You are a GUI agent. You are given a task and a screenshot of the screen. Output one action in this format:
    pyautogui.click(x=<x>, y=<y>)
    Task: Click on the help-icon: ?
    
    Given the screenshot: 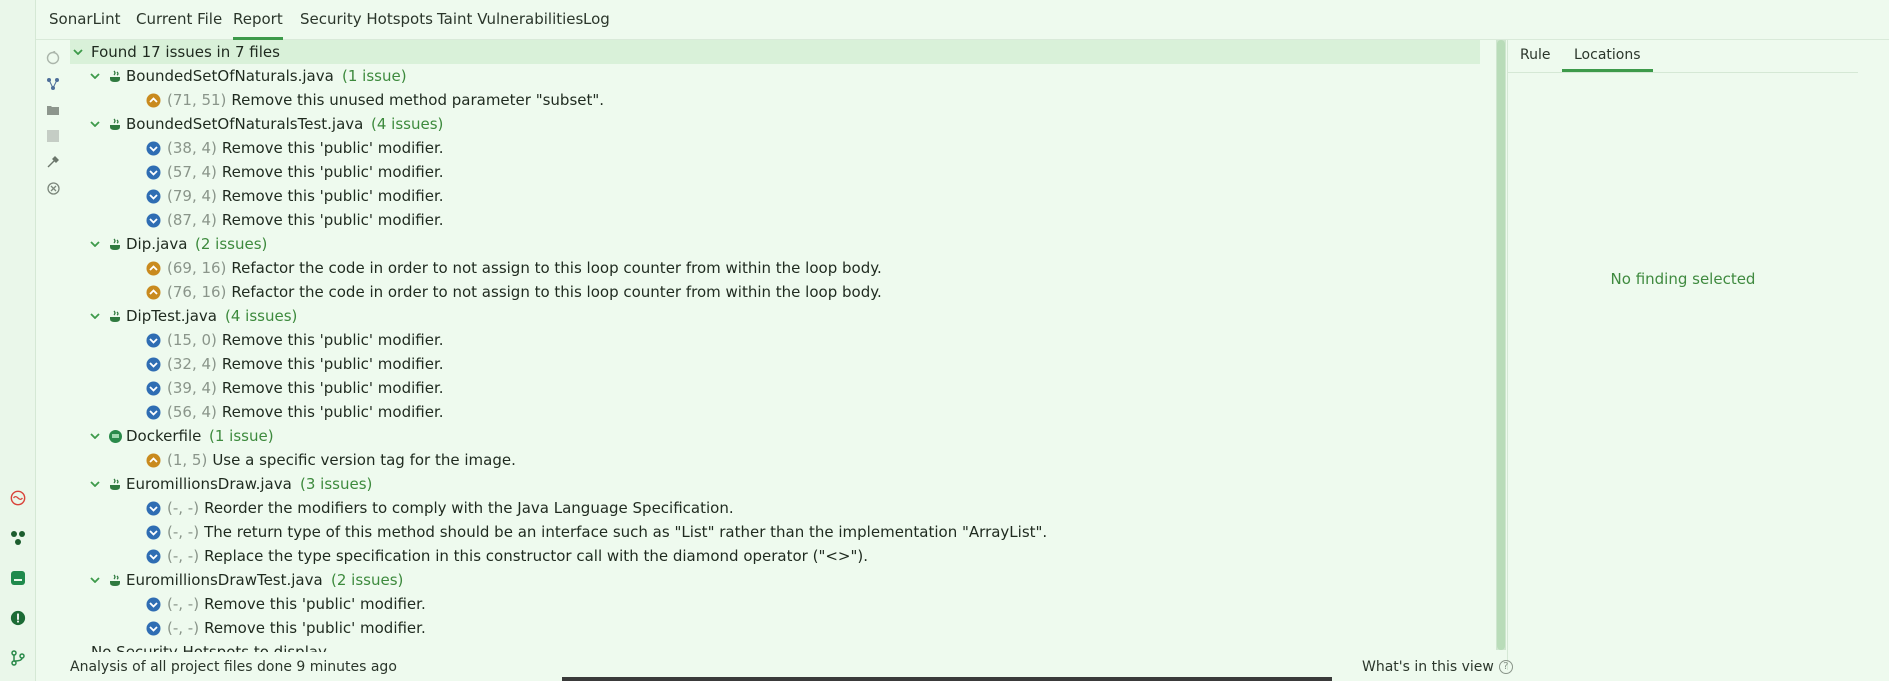 What is the action you would take?
    pyautogui.click(x=1505, y=667)
    